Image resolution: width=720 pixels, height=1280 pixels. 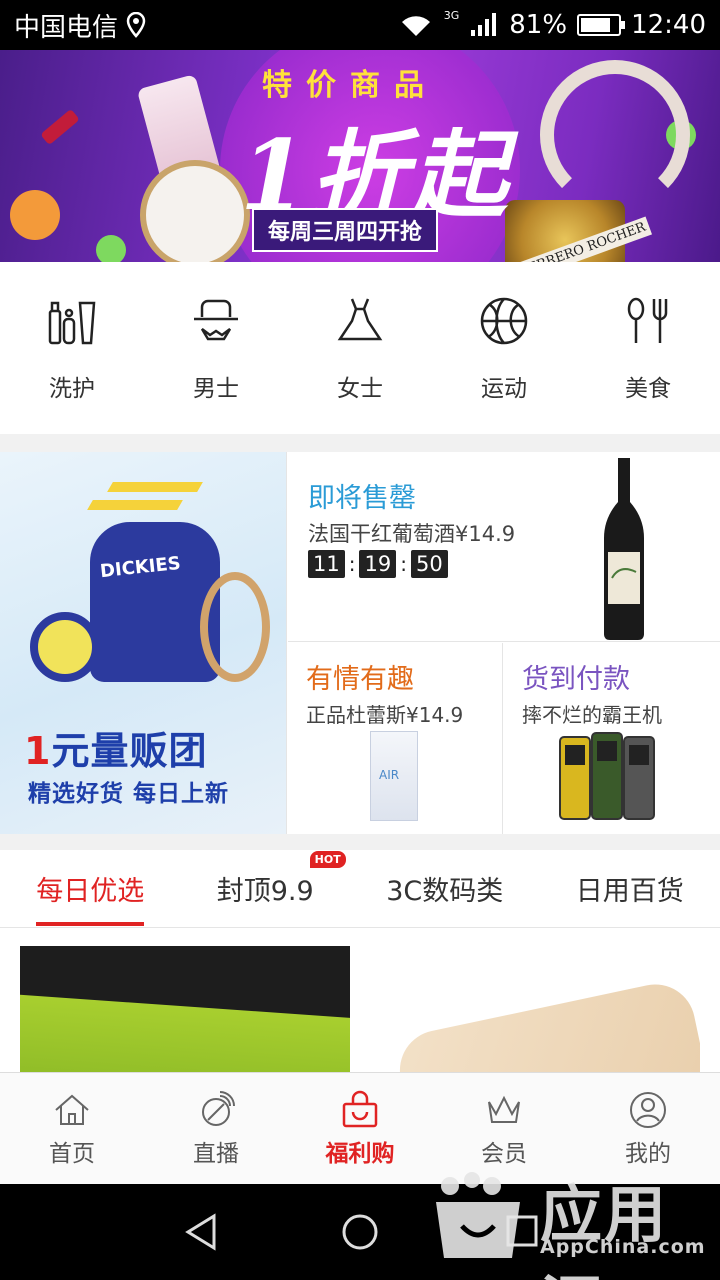 I want to click on home-button-icon, so click(x=360, y=1232).